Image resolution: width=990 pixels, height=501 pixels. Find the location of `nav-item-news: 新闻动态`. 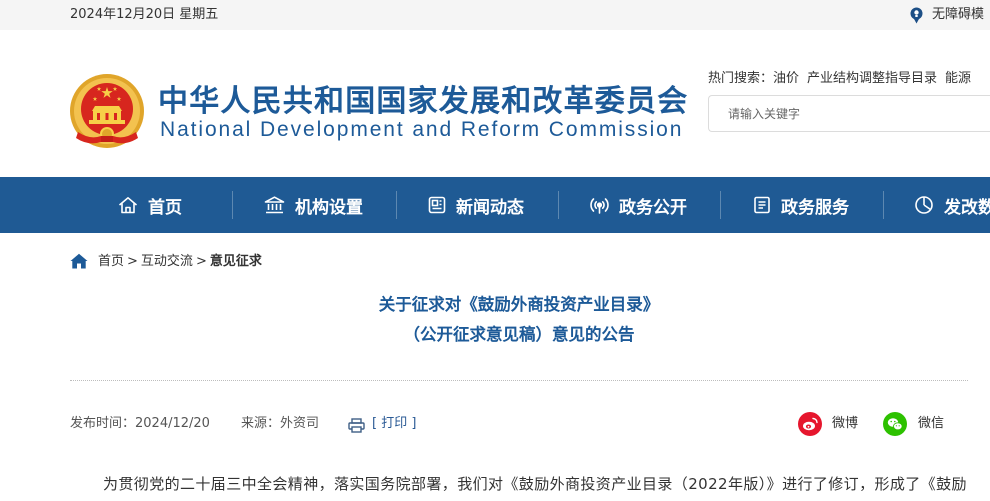

nav-item-news: 新闻动态 is located at coordinates (476, 205).